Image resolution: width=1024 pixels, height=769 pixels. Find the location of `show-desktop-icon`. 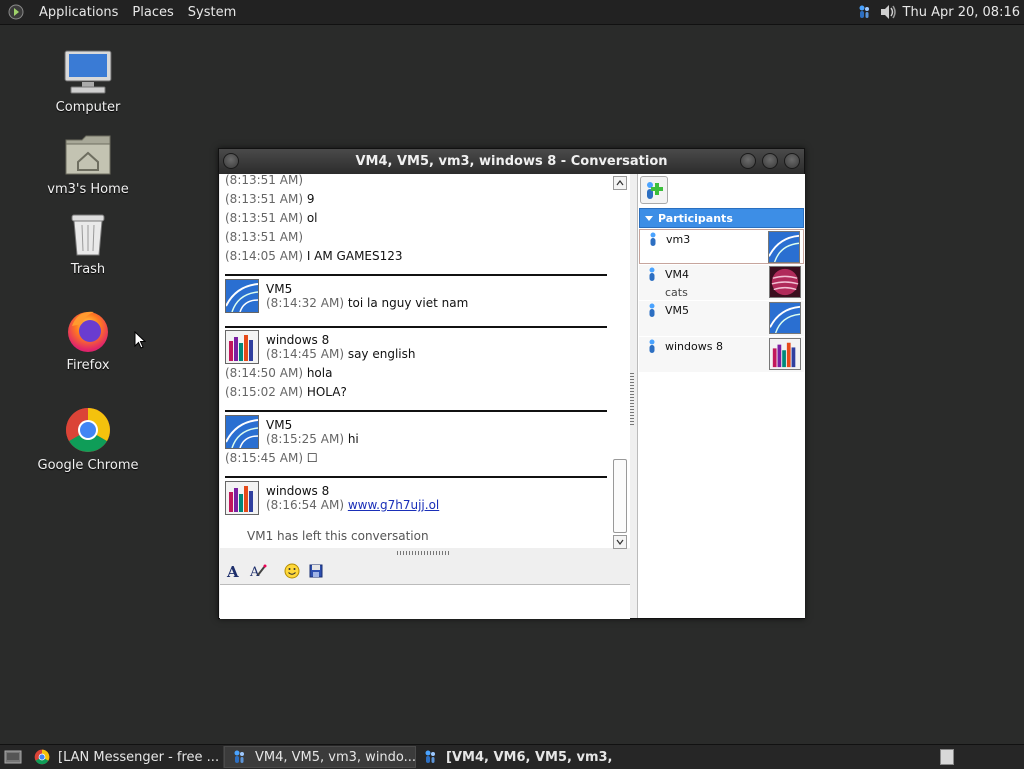

show-desktop-icon is located at coordinates (13, 757).